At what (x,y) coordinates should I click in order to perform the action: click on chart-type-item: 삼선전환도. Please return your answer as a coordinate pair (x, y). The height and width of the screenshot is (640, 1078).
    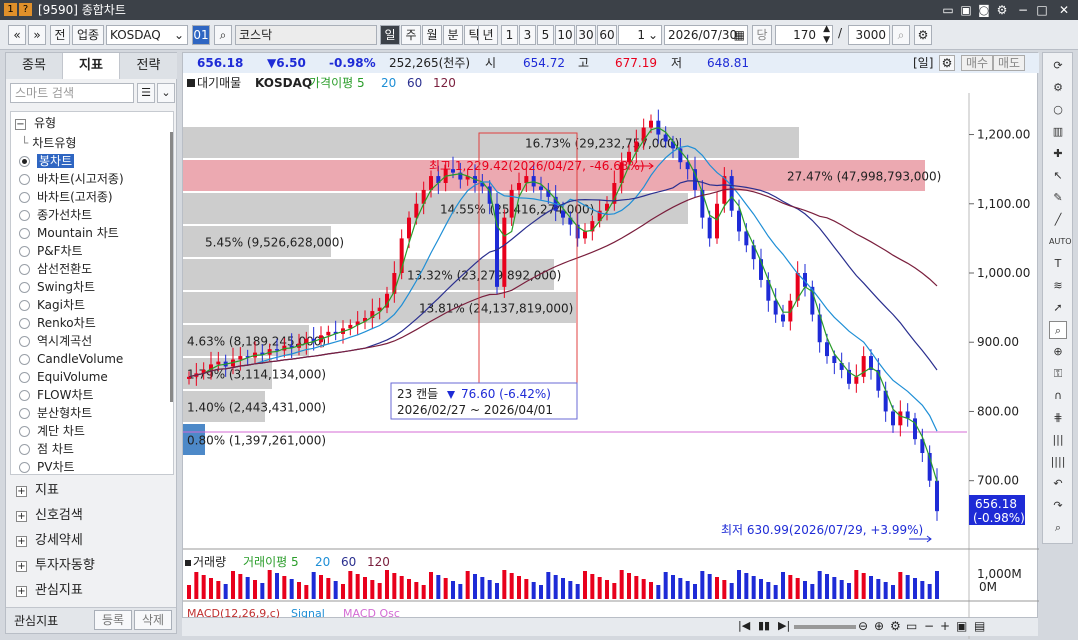
    Looking at the image, I should click on (55, 269).